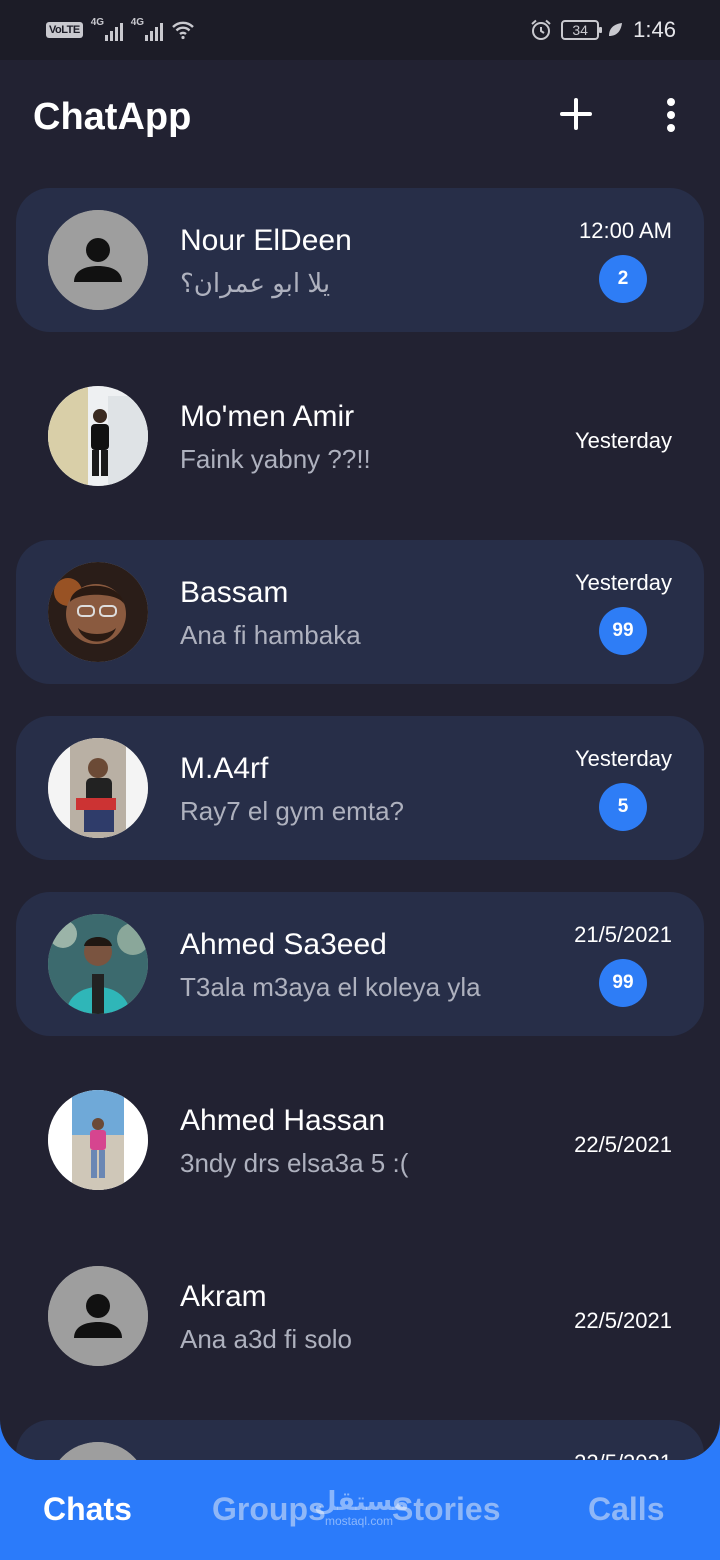 This screenshot has height=1560, width=720. What do you see at coordinates (623, 934) in the screenshot?
I see `message-time: 21/5/2021` at bounding box center [623, 934].